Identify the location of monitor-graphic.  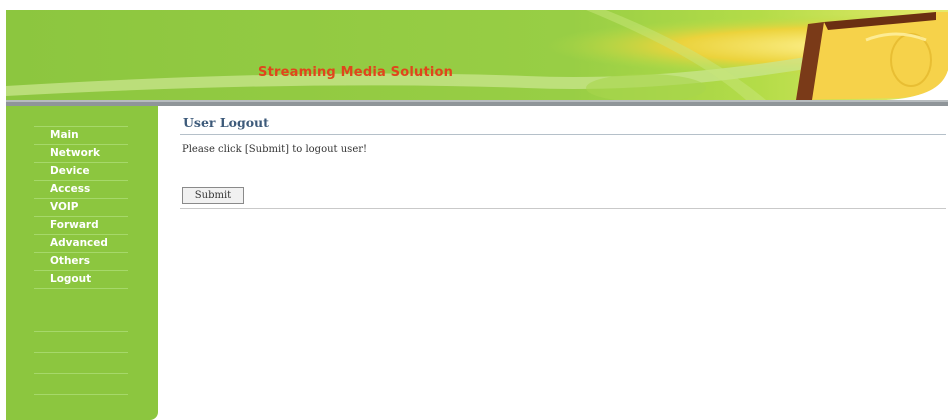
(872, 56).